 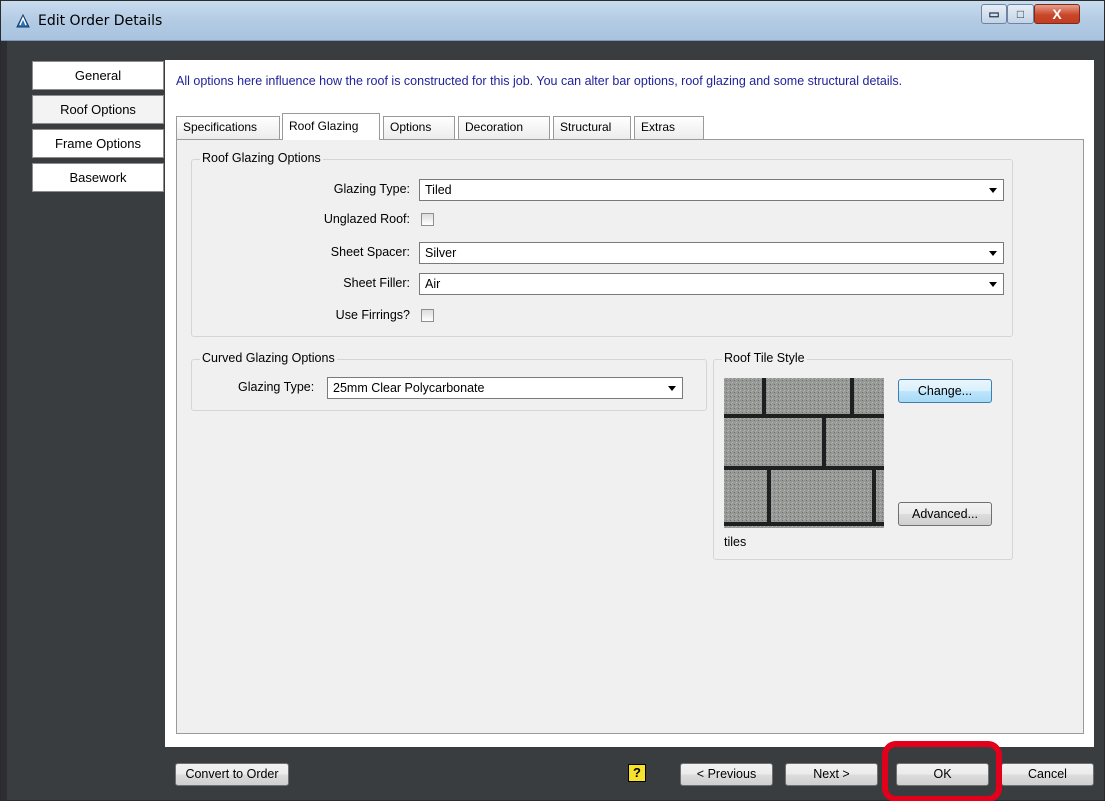 What do you see at coordinates (427, 315) in the screenshot?
I see `use-firrings-checkbox` at bounding box center [427, 315].